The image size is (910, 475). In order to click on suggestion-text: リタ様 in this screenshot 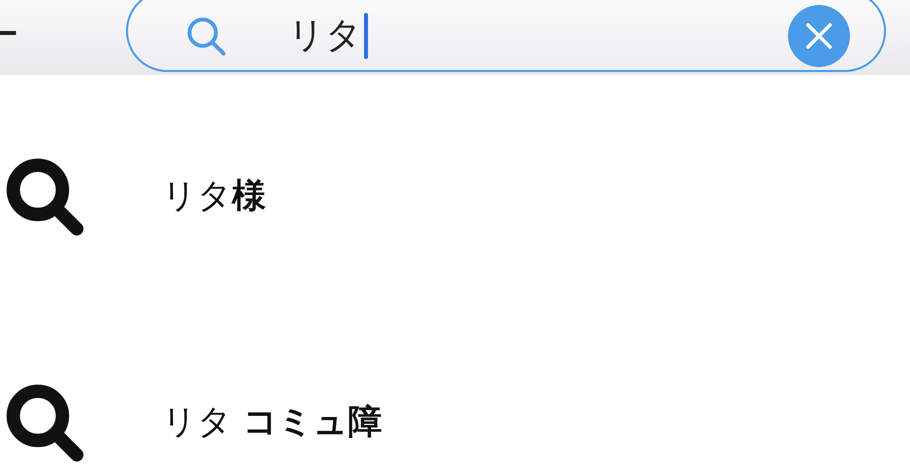, I will do `click(214, 196)`.